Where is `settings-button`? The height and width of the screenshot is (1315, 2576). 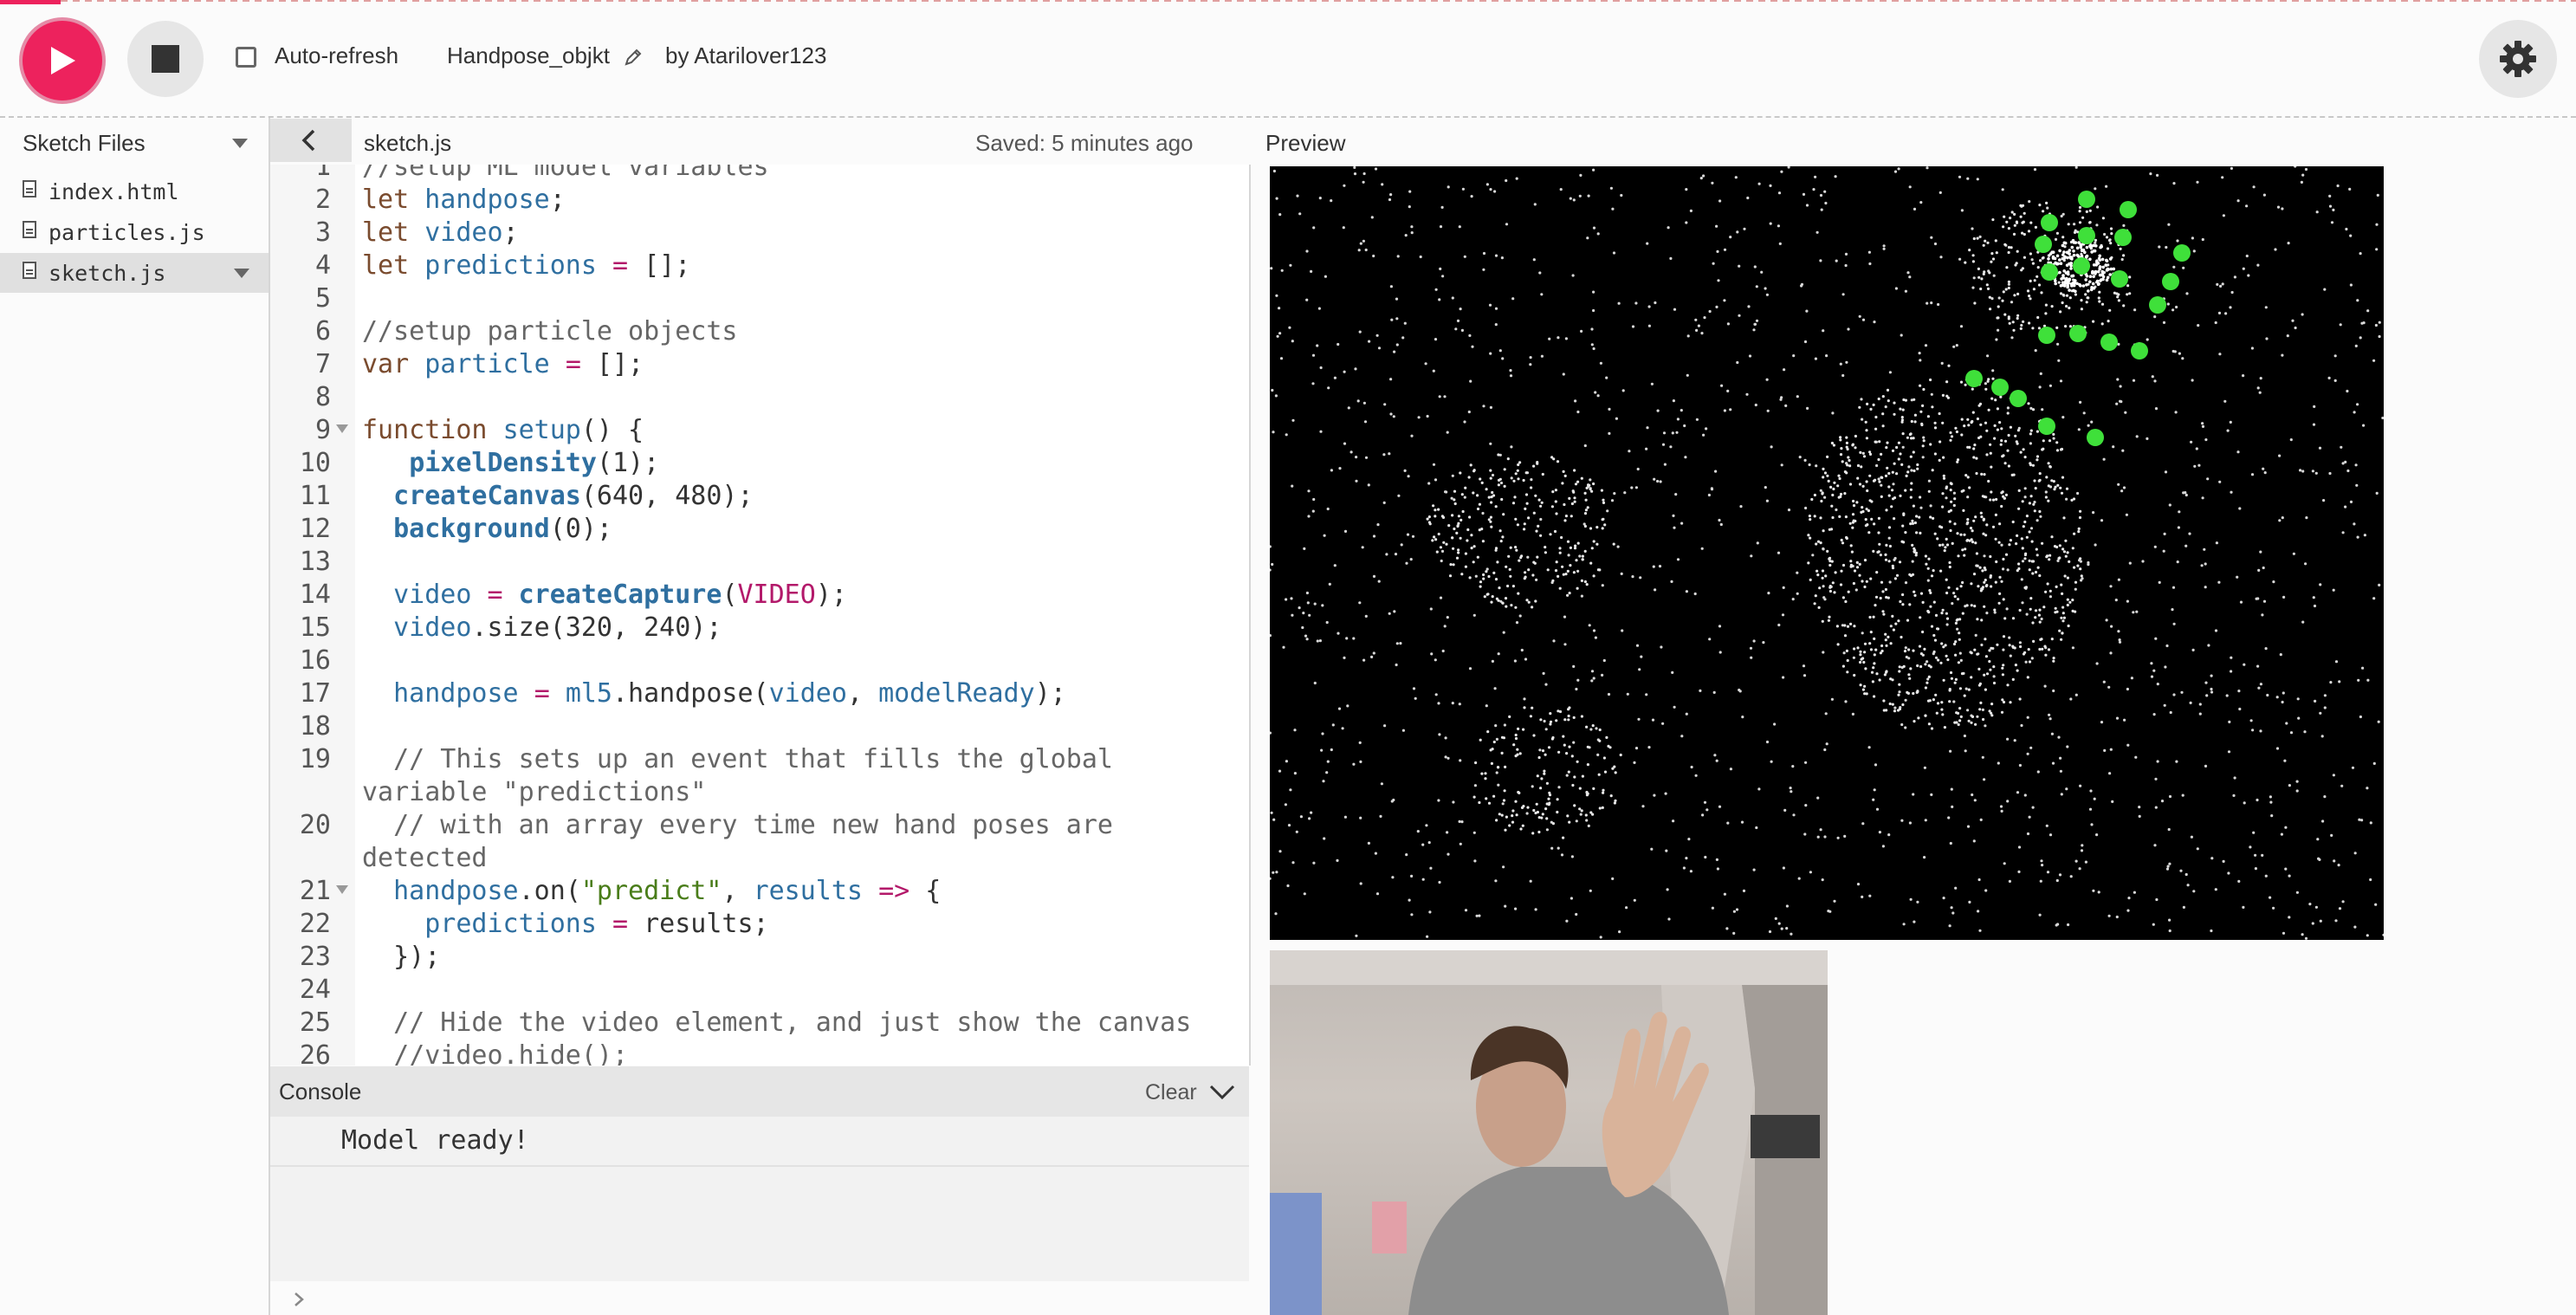
settings-button is located at coordinates (2518, 59).